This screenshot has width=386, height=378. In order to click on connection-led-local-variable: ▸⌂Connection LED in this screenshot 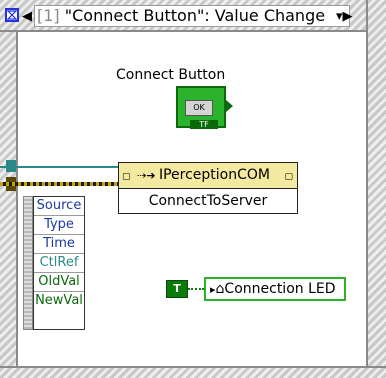, I will do `click(275, 289)`.